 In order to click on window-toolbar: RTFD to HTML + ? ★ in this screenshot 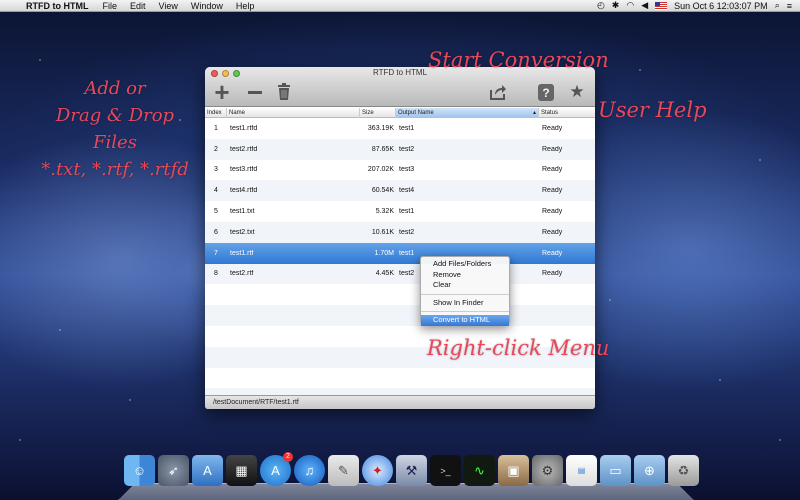, I will do `click(400, 87)`.